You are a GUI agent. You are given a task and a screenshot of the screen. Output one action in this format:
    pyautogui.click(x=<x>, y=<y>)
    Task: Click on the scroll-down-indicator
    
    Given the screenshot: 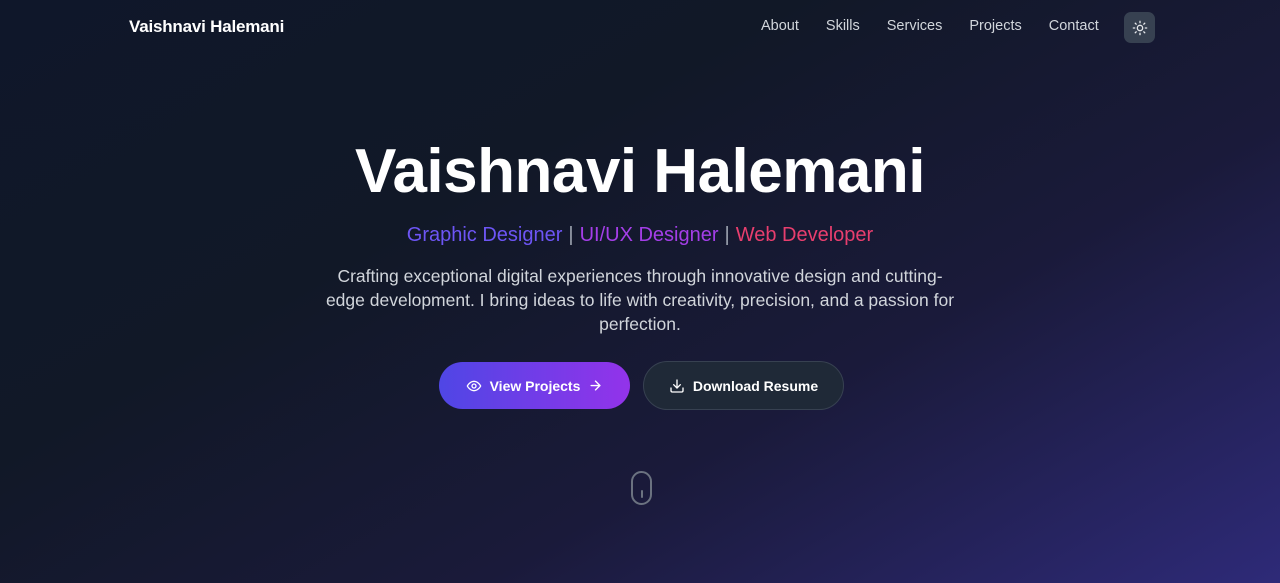 What is the action you would take?
    pyautogui.click(x=641, y=488)
    